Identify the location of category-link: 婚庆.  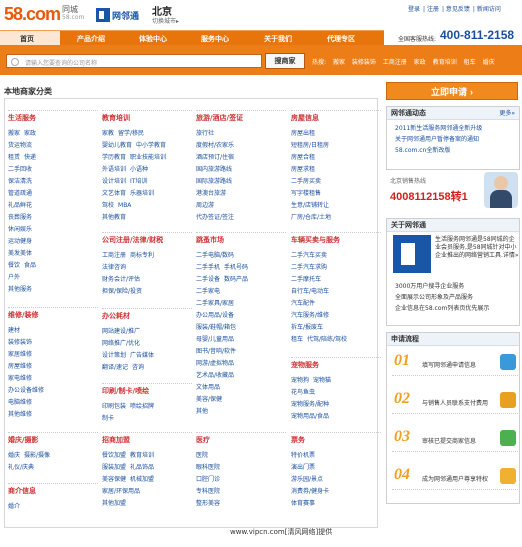
(14, 455).